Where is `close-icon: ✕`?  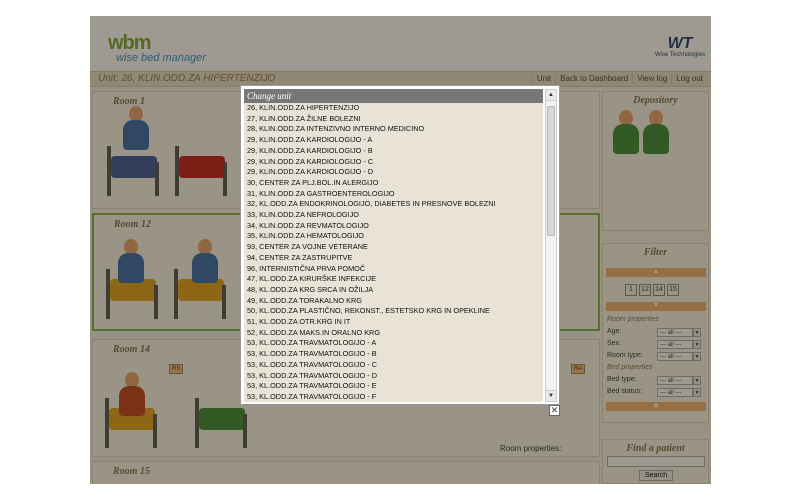 close-icon: ✕ is located at coordinates (554, 410).